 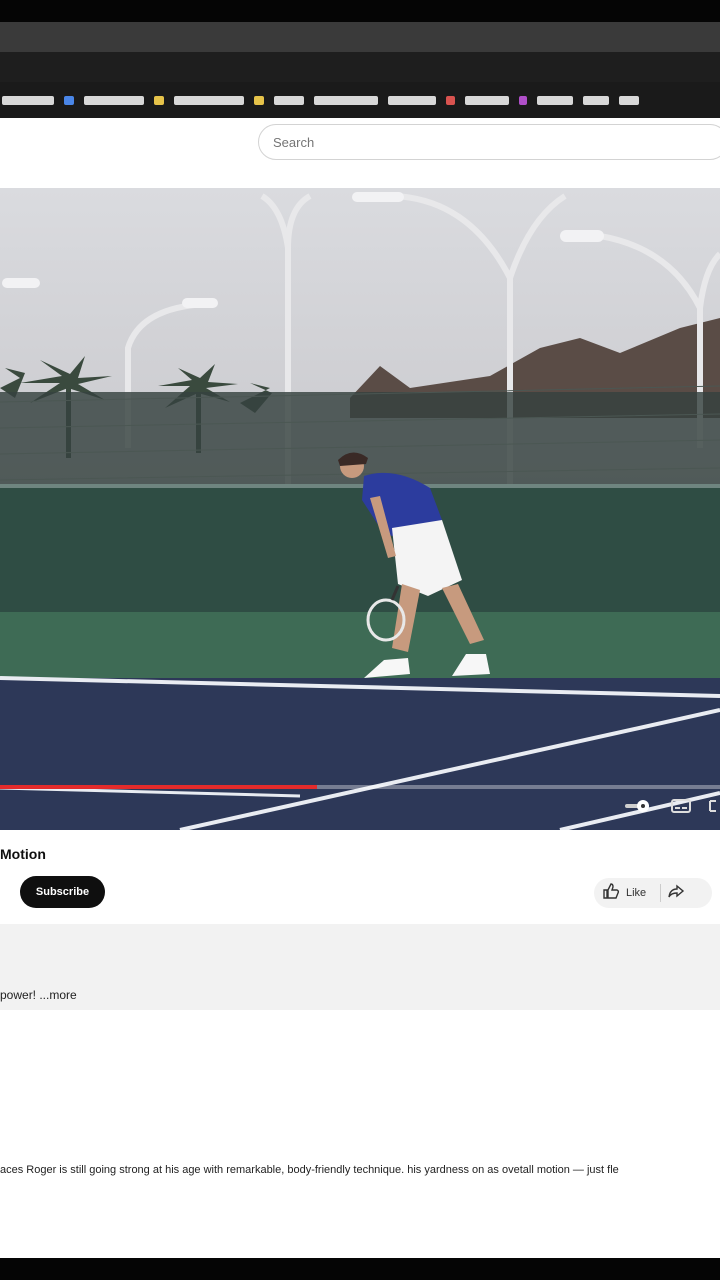 I want to click on progress-bar, so click(x=360, y=787).